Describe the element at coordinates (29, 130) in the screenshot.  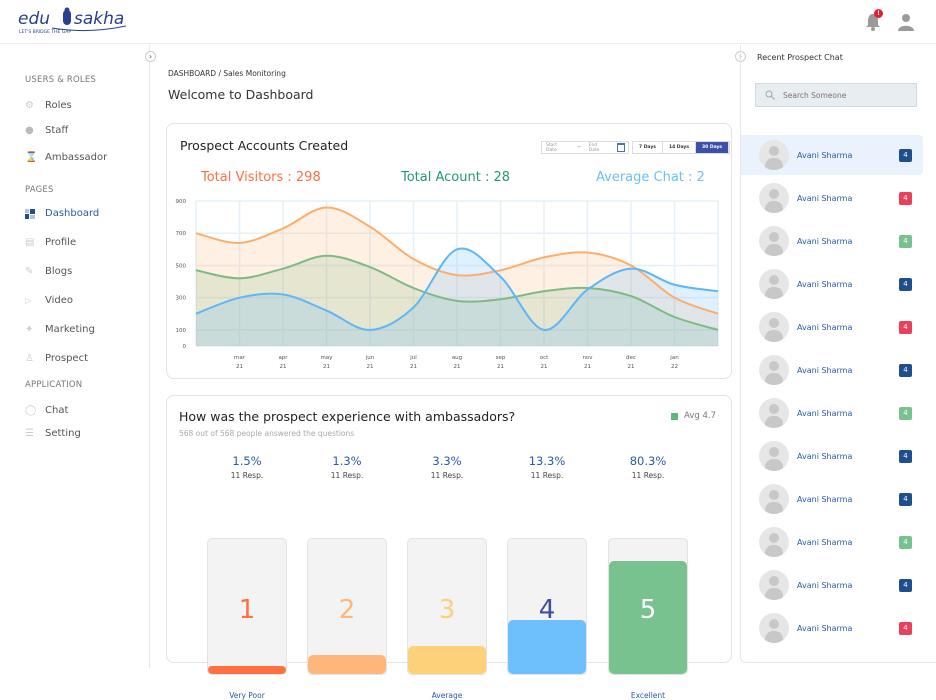
I see `staff-icon: ●` at that location.